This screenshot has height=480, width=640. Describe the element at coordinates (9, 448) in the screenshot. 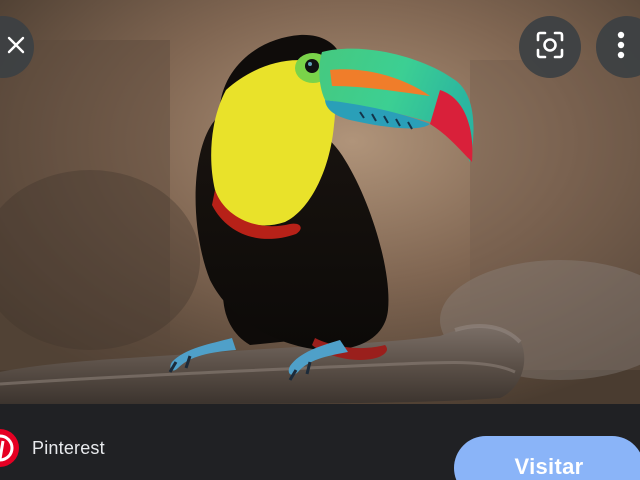

I see `pinterest-logo-icon` at that location.